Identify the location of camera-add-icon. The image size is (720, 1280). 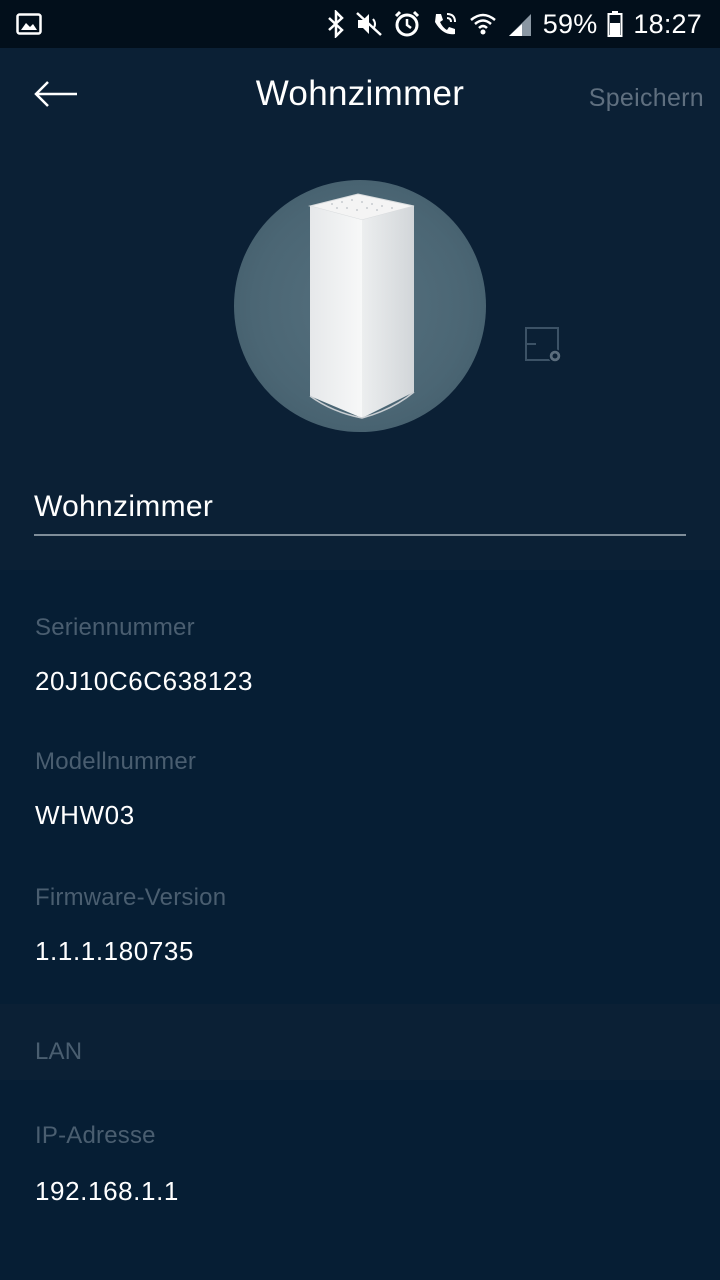
(543, 348).